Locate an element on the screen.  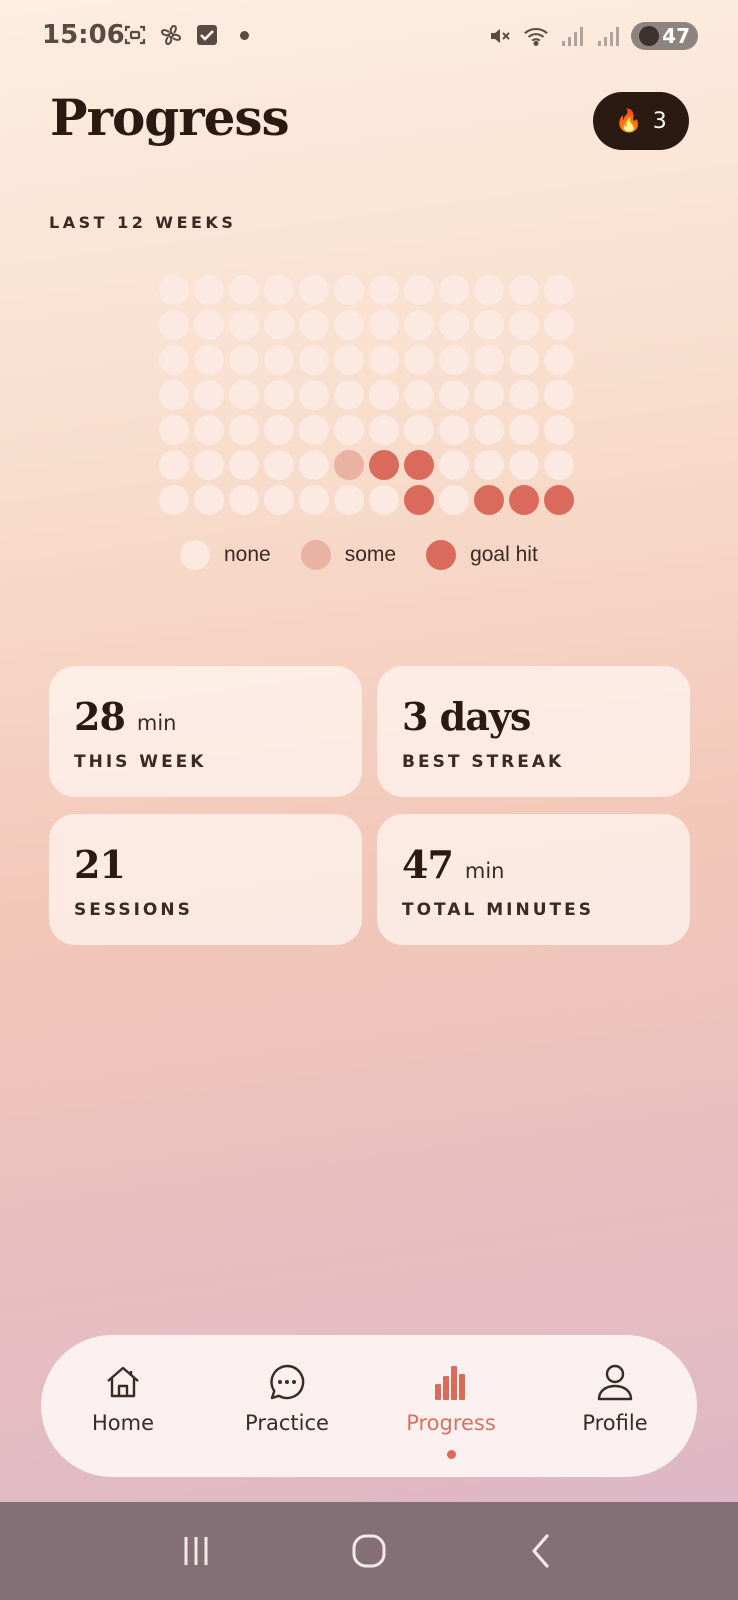
signal-icon is located at coordinates (572, 36).